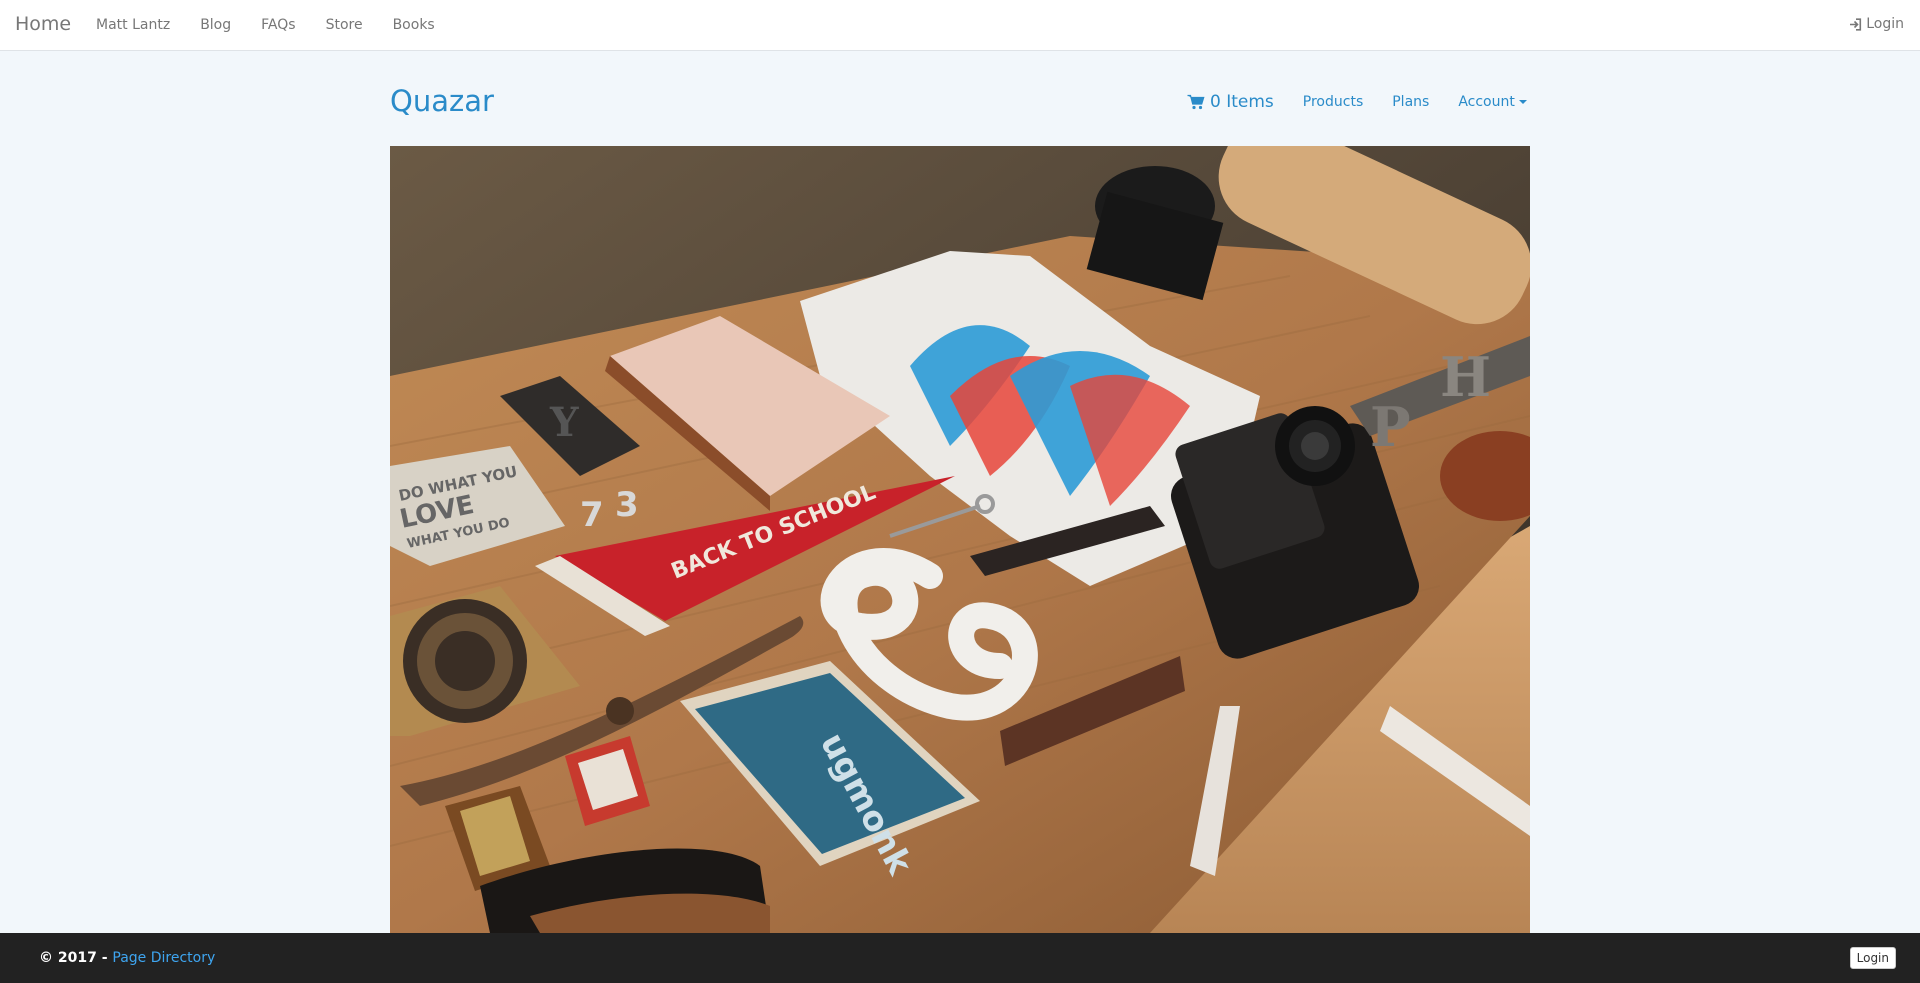  I want to click on cart-link: 0 Items, so click(1230, 102).